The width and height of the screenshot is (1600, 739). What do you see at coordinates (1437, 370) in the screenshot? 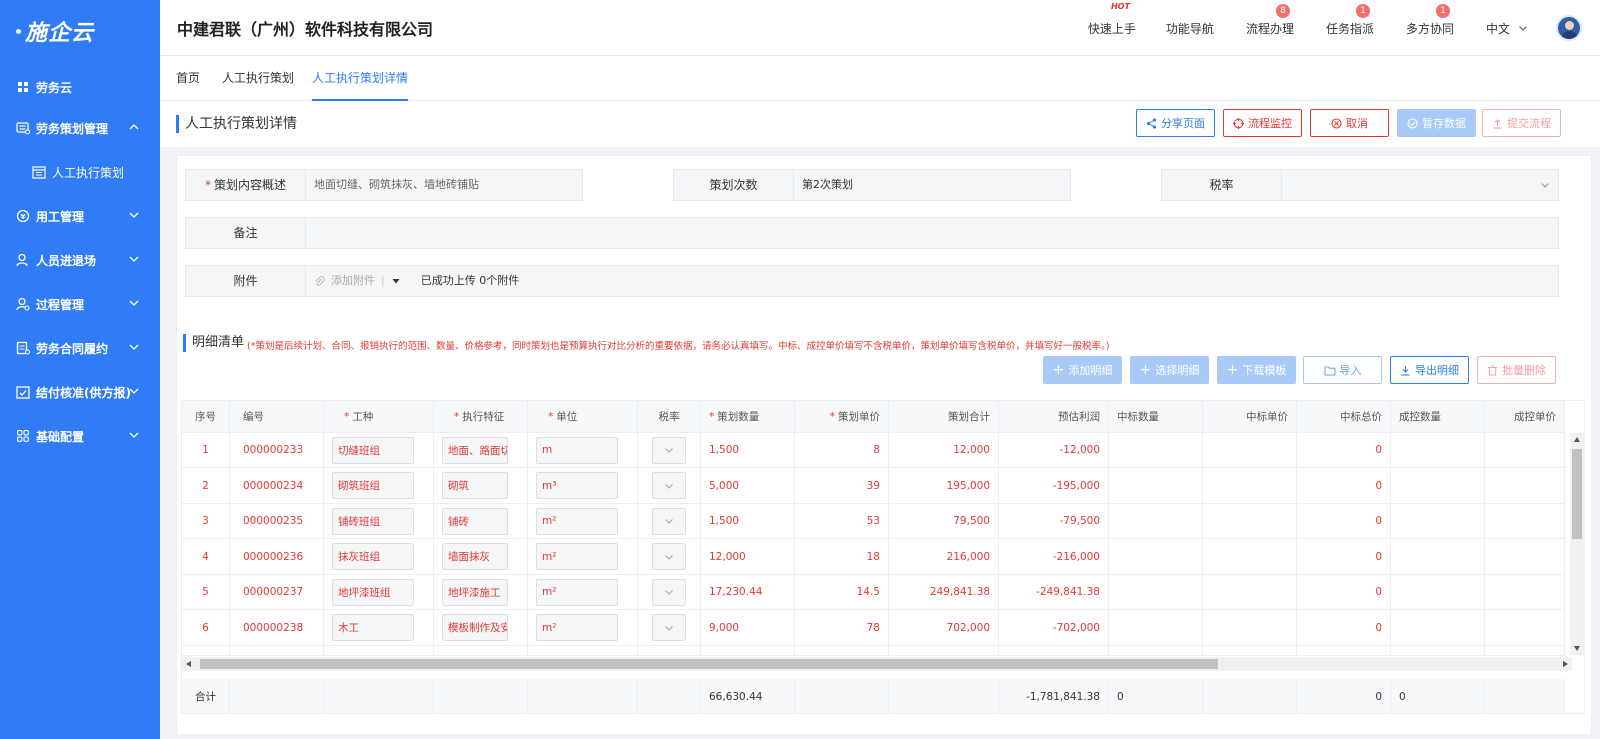
I see `button-label: 导出明细` at bounding box center [1437, 370].